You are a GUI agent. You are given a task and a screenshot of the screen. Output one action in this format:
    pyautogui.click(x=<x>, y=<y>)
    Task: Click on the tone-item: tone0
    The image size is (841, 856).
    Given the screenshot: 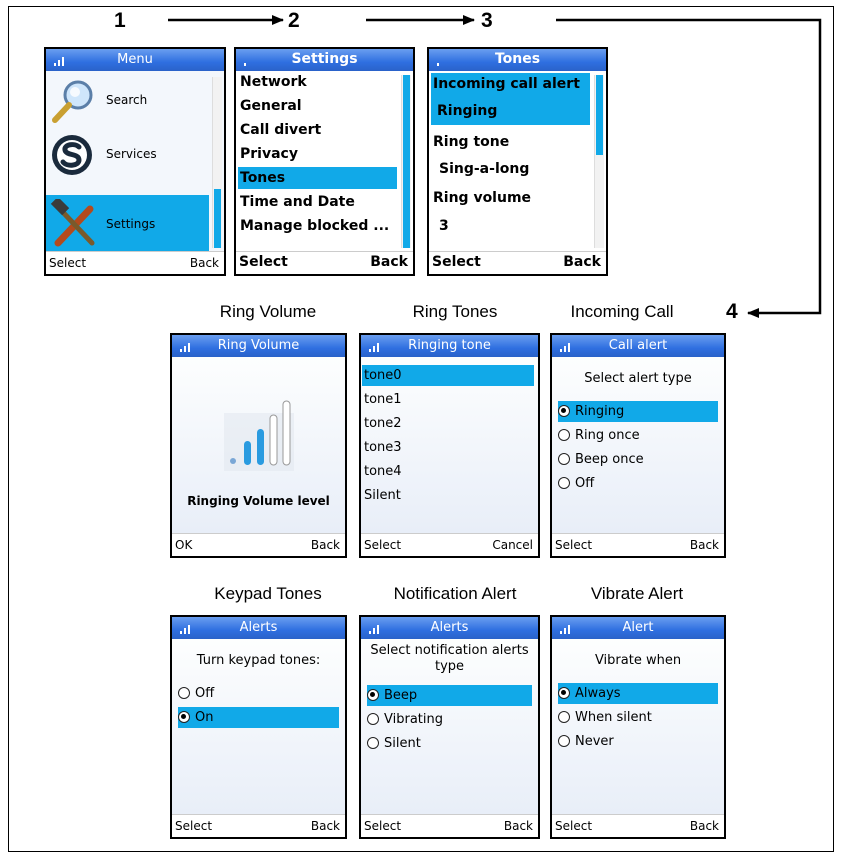 What is the action you would take?
    pyautogui.click(x=448, y=375)
    